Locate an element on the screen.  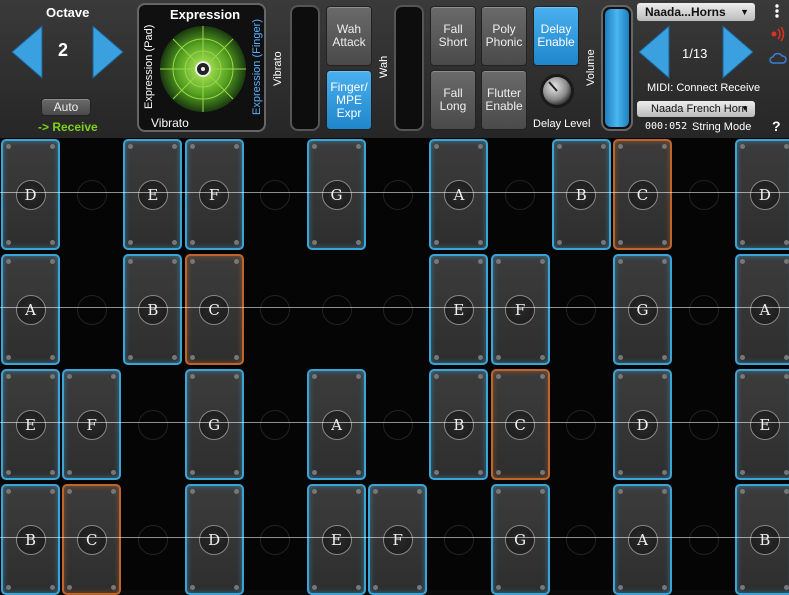
poly-phonic-button: Poly Phonic is located at coordinates (504, 36).